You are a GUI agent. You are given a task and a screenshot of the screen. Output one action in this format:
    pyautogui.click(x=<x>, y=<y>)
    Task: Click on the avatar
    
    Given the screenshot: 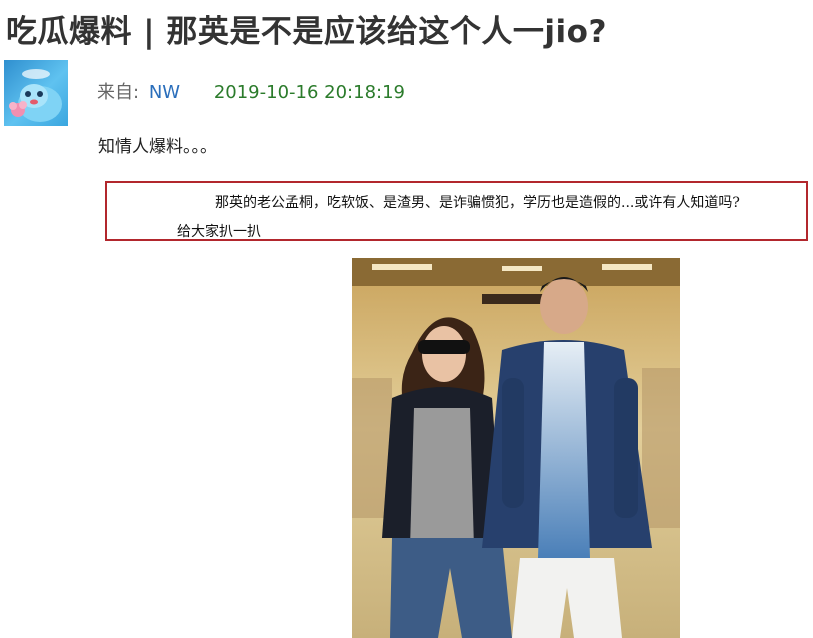 What is the action you would take?
    pyautogui.click(x=36, y=93)
    